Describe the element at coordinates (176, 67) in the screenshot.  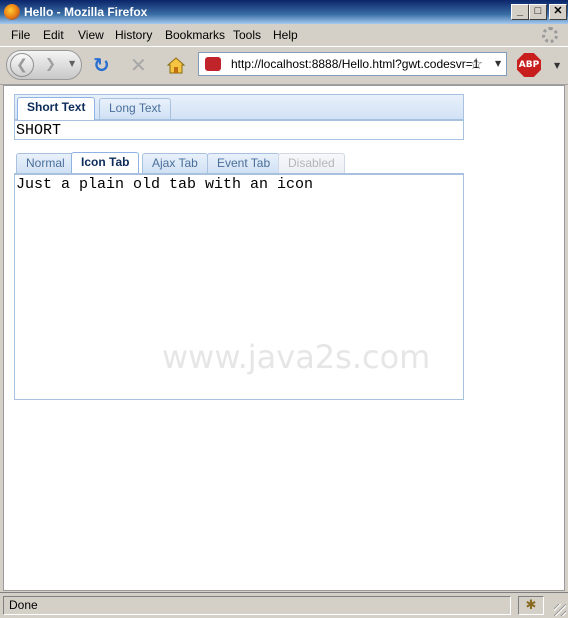
I see `home-icon` at that location.